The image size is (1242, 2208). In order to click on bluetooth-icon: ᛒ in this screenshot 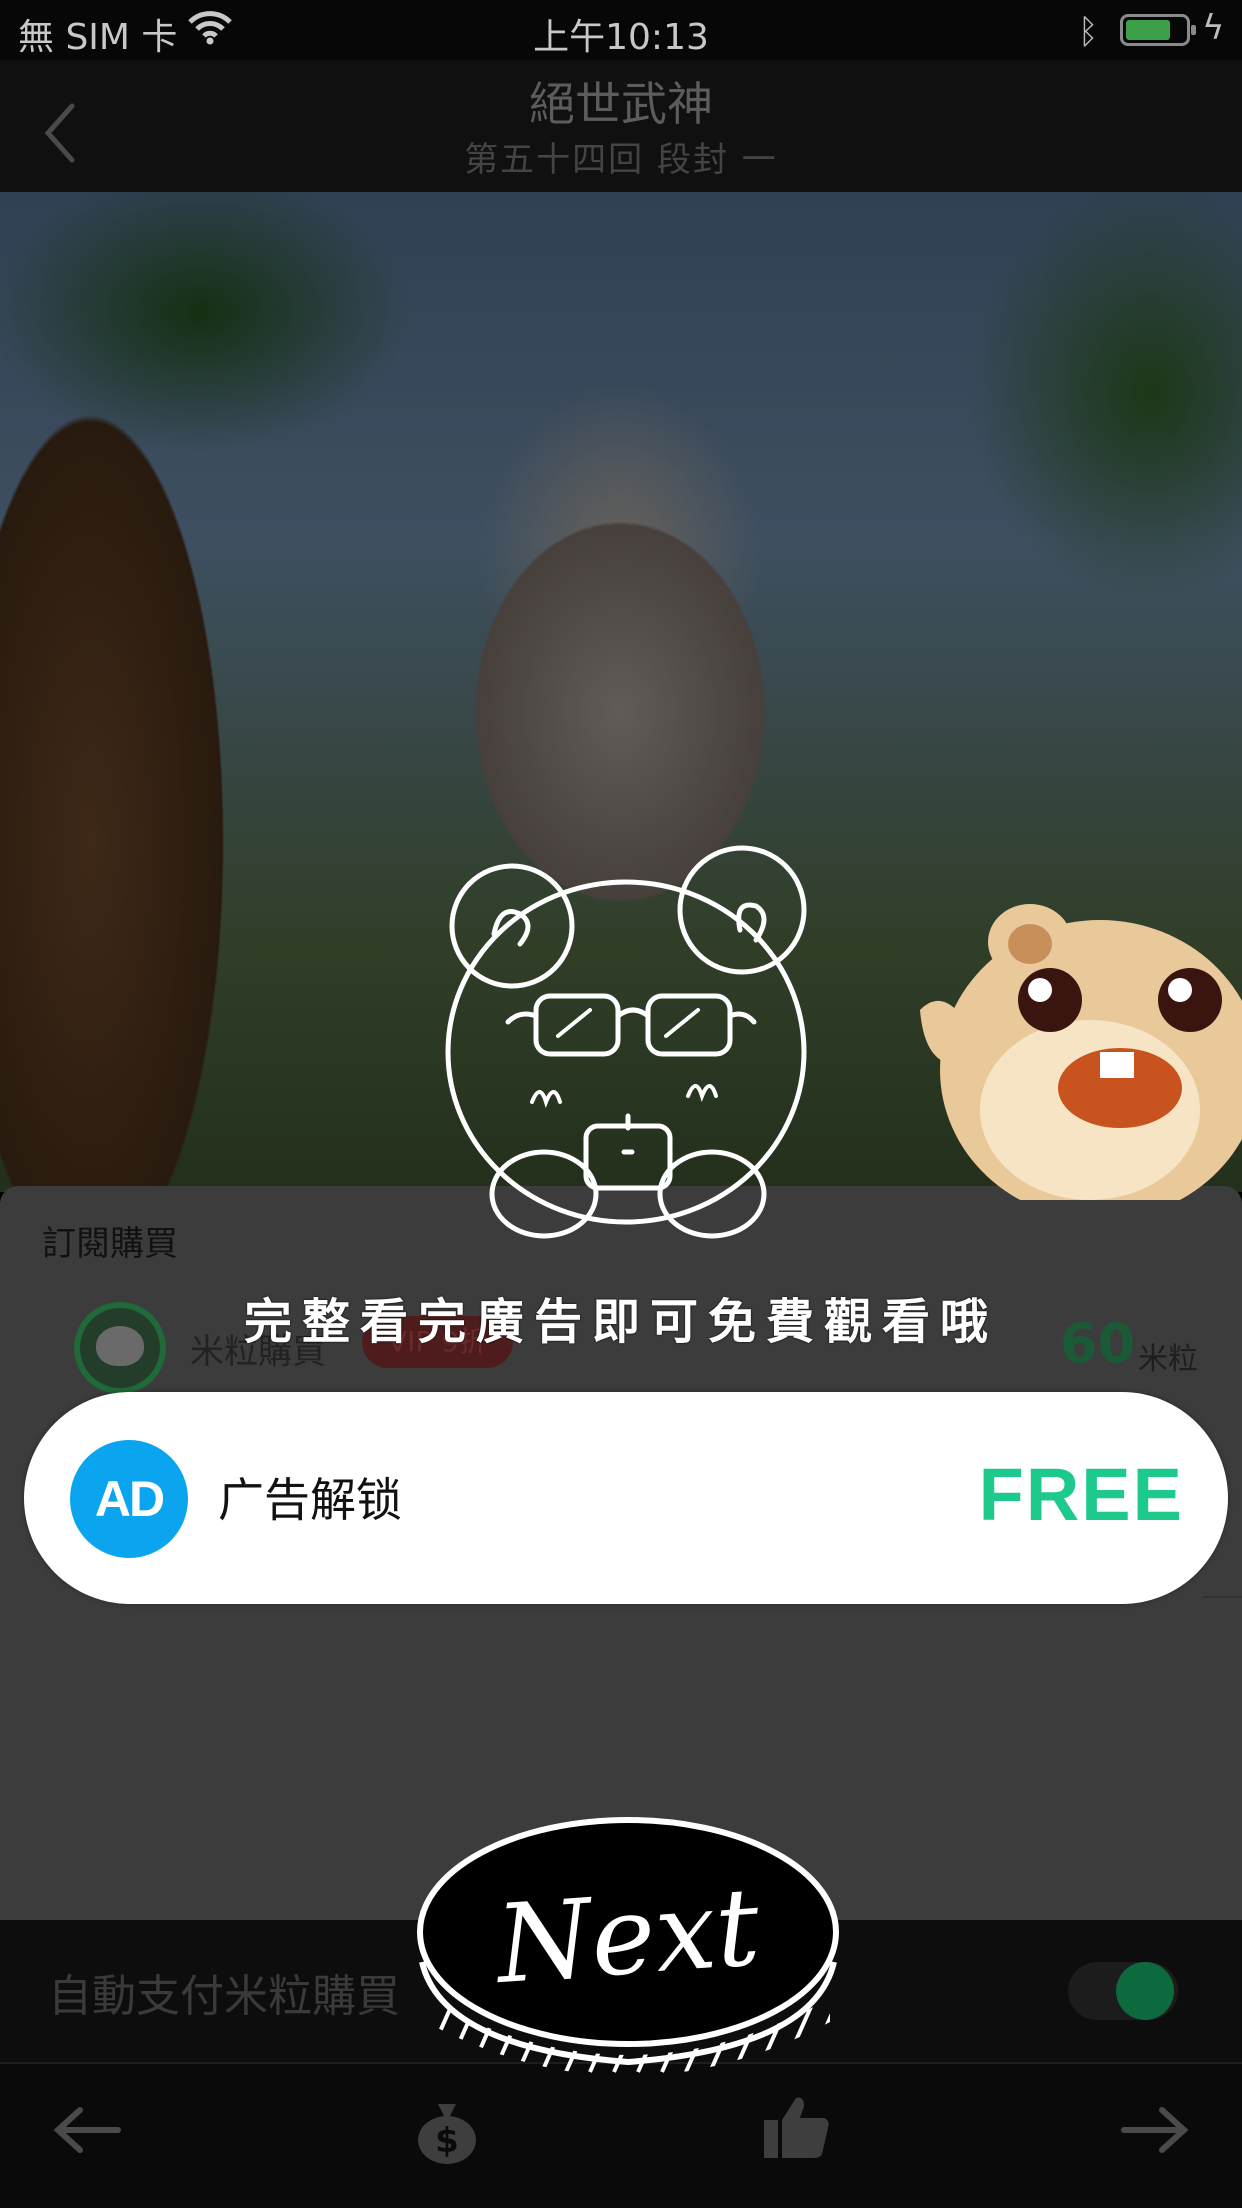, I will do `click(1088, 32)`.